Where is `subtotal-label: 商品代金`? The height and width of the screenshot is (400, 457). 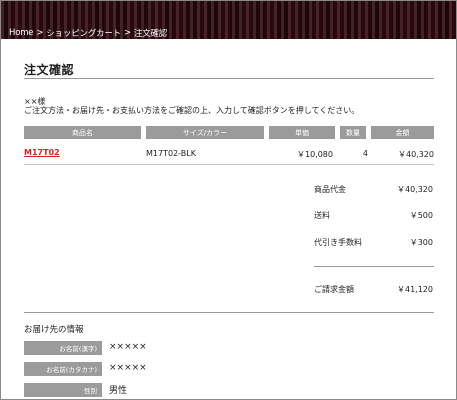 subtotal-label: 商品代金 is located at coordinates (330, 189).